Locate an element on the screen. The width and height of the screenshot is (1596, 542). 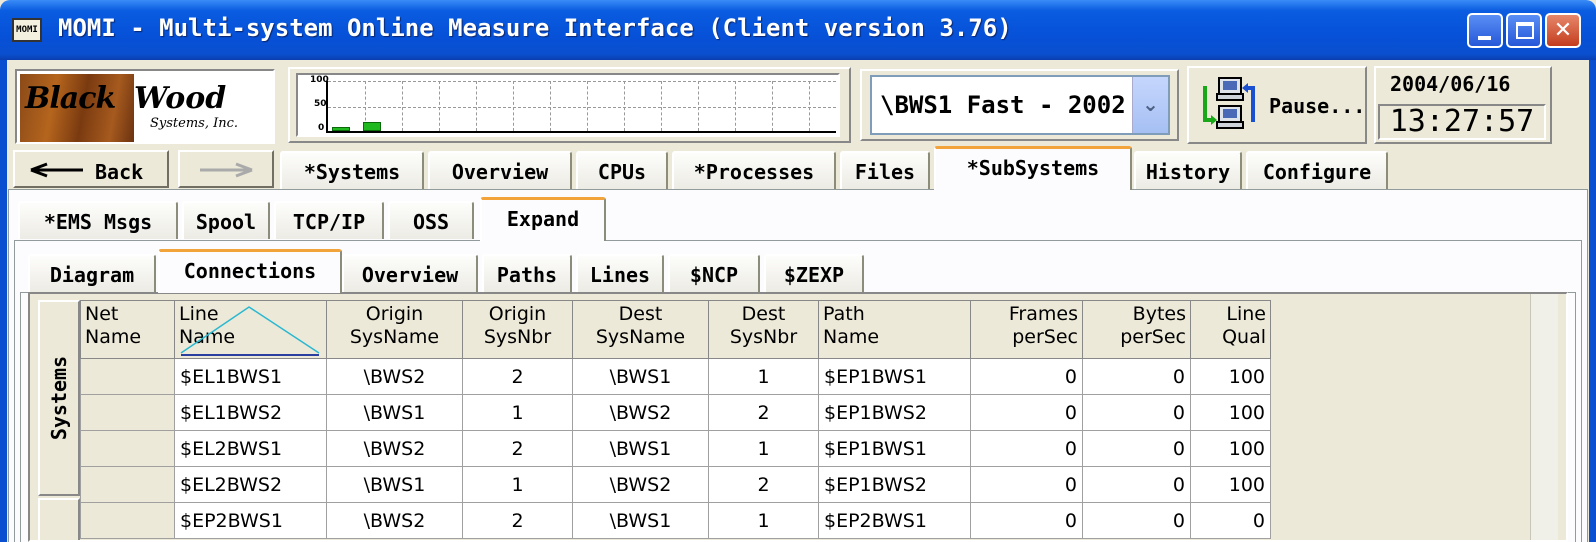
tab-expand: Expand is located at coordinates (543, 219).